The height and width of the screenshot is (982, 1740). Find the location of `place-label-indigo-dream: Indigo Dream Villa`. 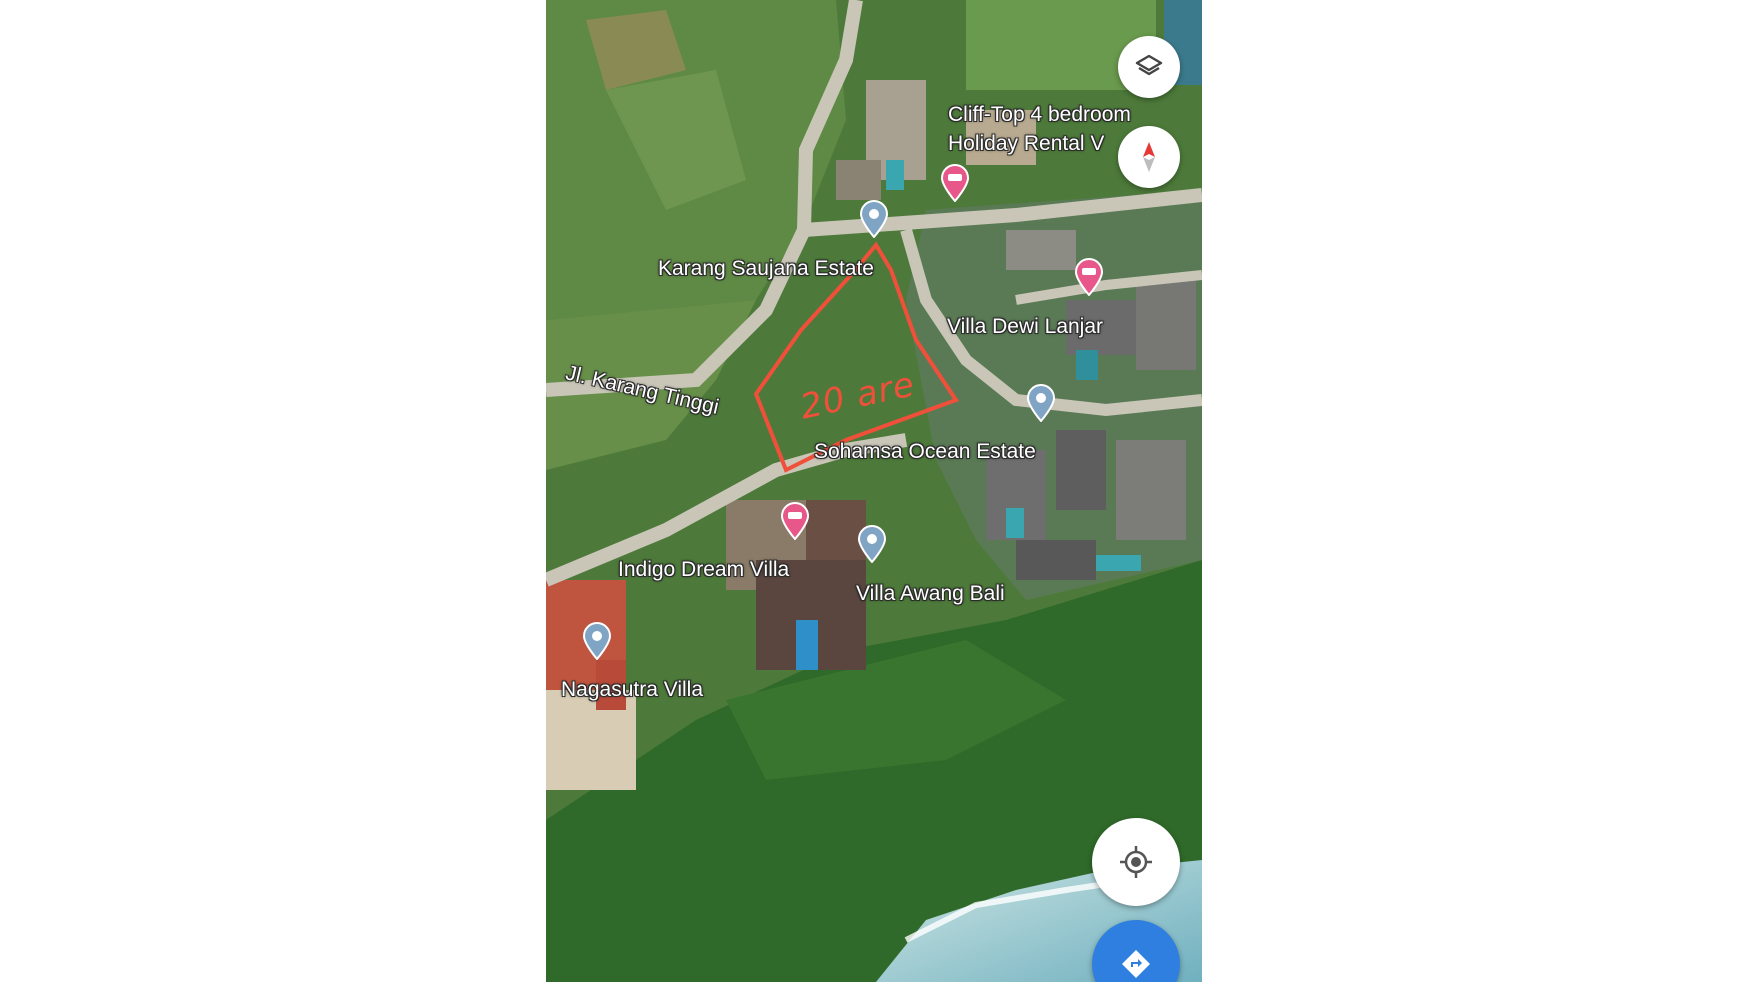

place-label-indigo-dream: Indigo Dream Villa is located at coordinates (703, 569).